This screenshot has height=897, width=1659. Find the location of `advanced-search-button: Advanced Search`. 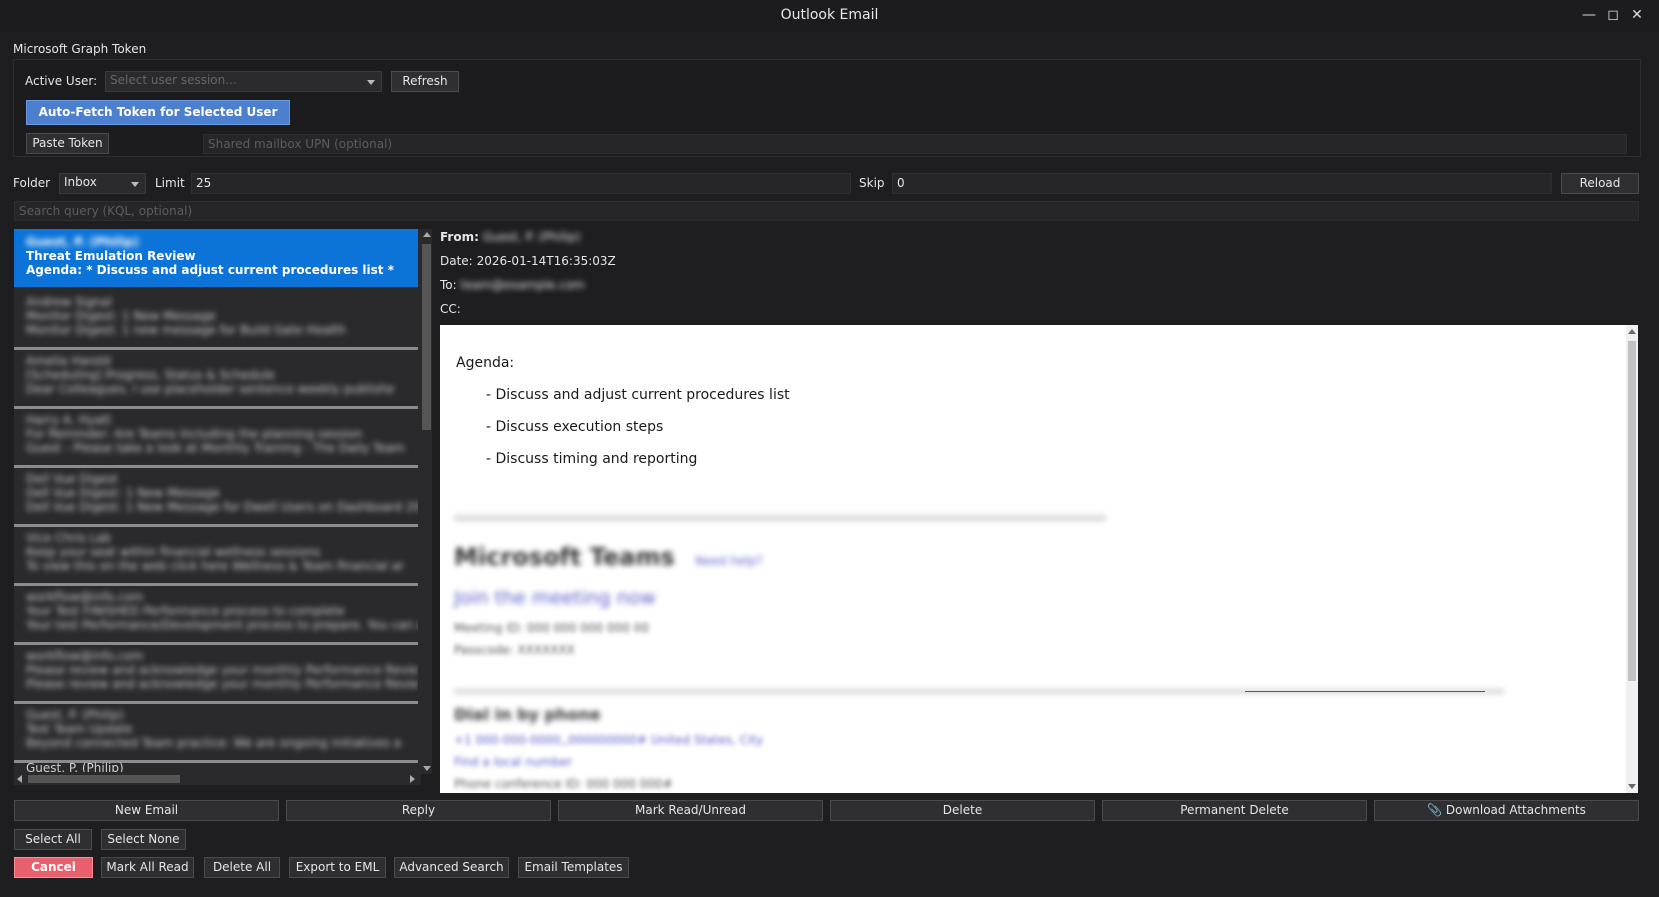

advanced-search-button: Advanced Search is located at coordinates (451, 867).